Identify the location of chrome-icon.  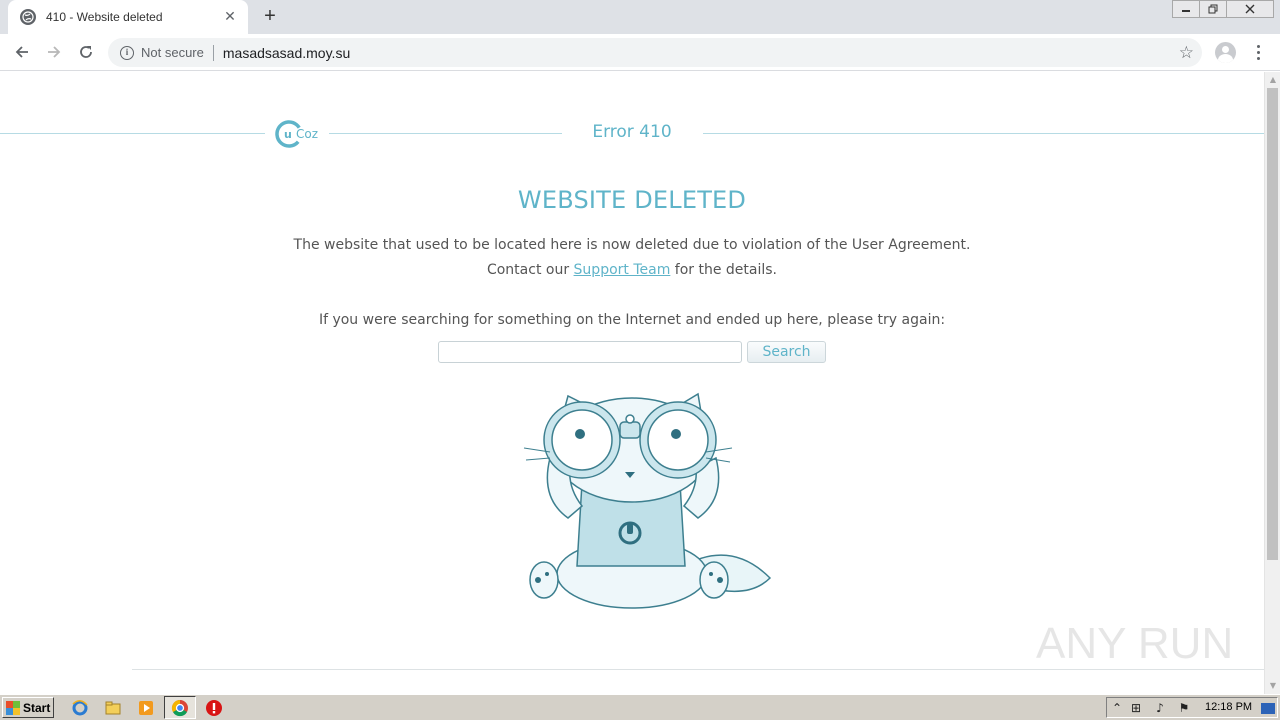
(180, 708).